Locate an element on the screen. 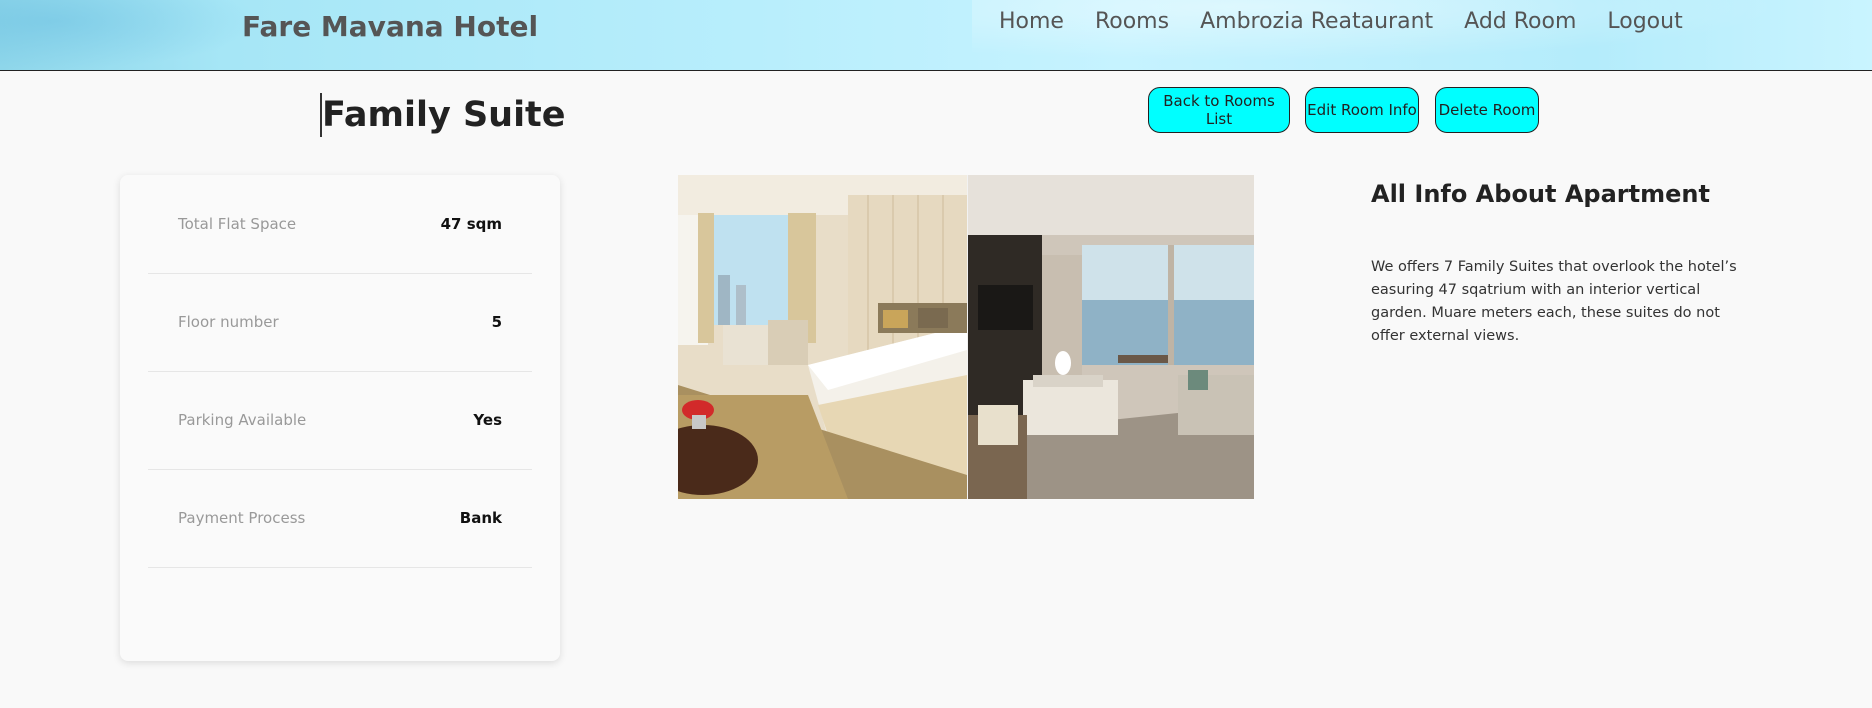 This screenshot has height=708, width=1872. room-photo is located at coordinates (966, 337).